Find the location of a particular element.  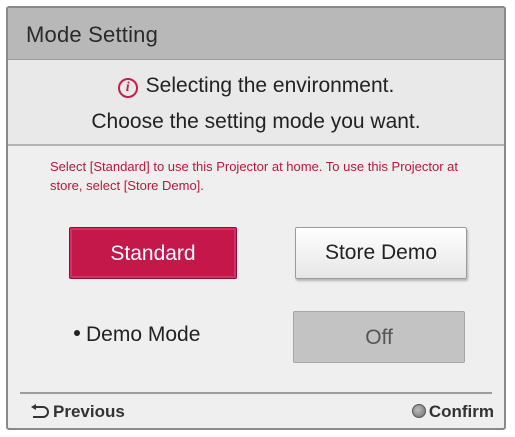

previous-button: Previous is located at coordinates (77, 412).